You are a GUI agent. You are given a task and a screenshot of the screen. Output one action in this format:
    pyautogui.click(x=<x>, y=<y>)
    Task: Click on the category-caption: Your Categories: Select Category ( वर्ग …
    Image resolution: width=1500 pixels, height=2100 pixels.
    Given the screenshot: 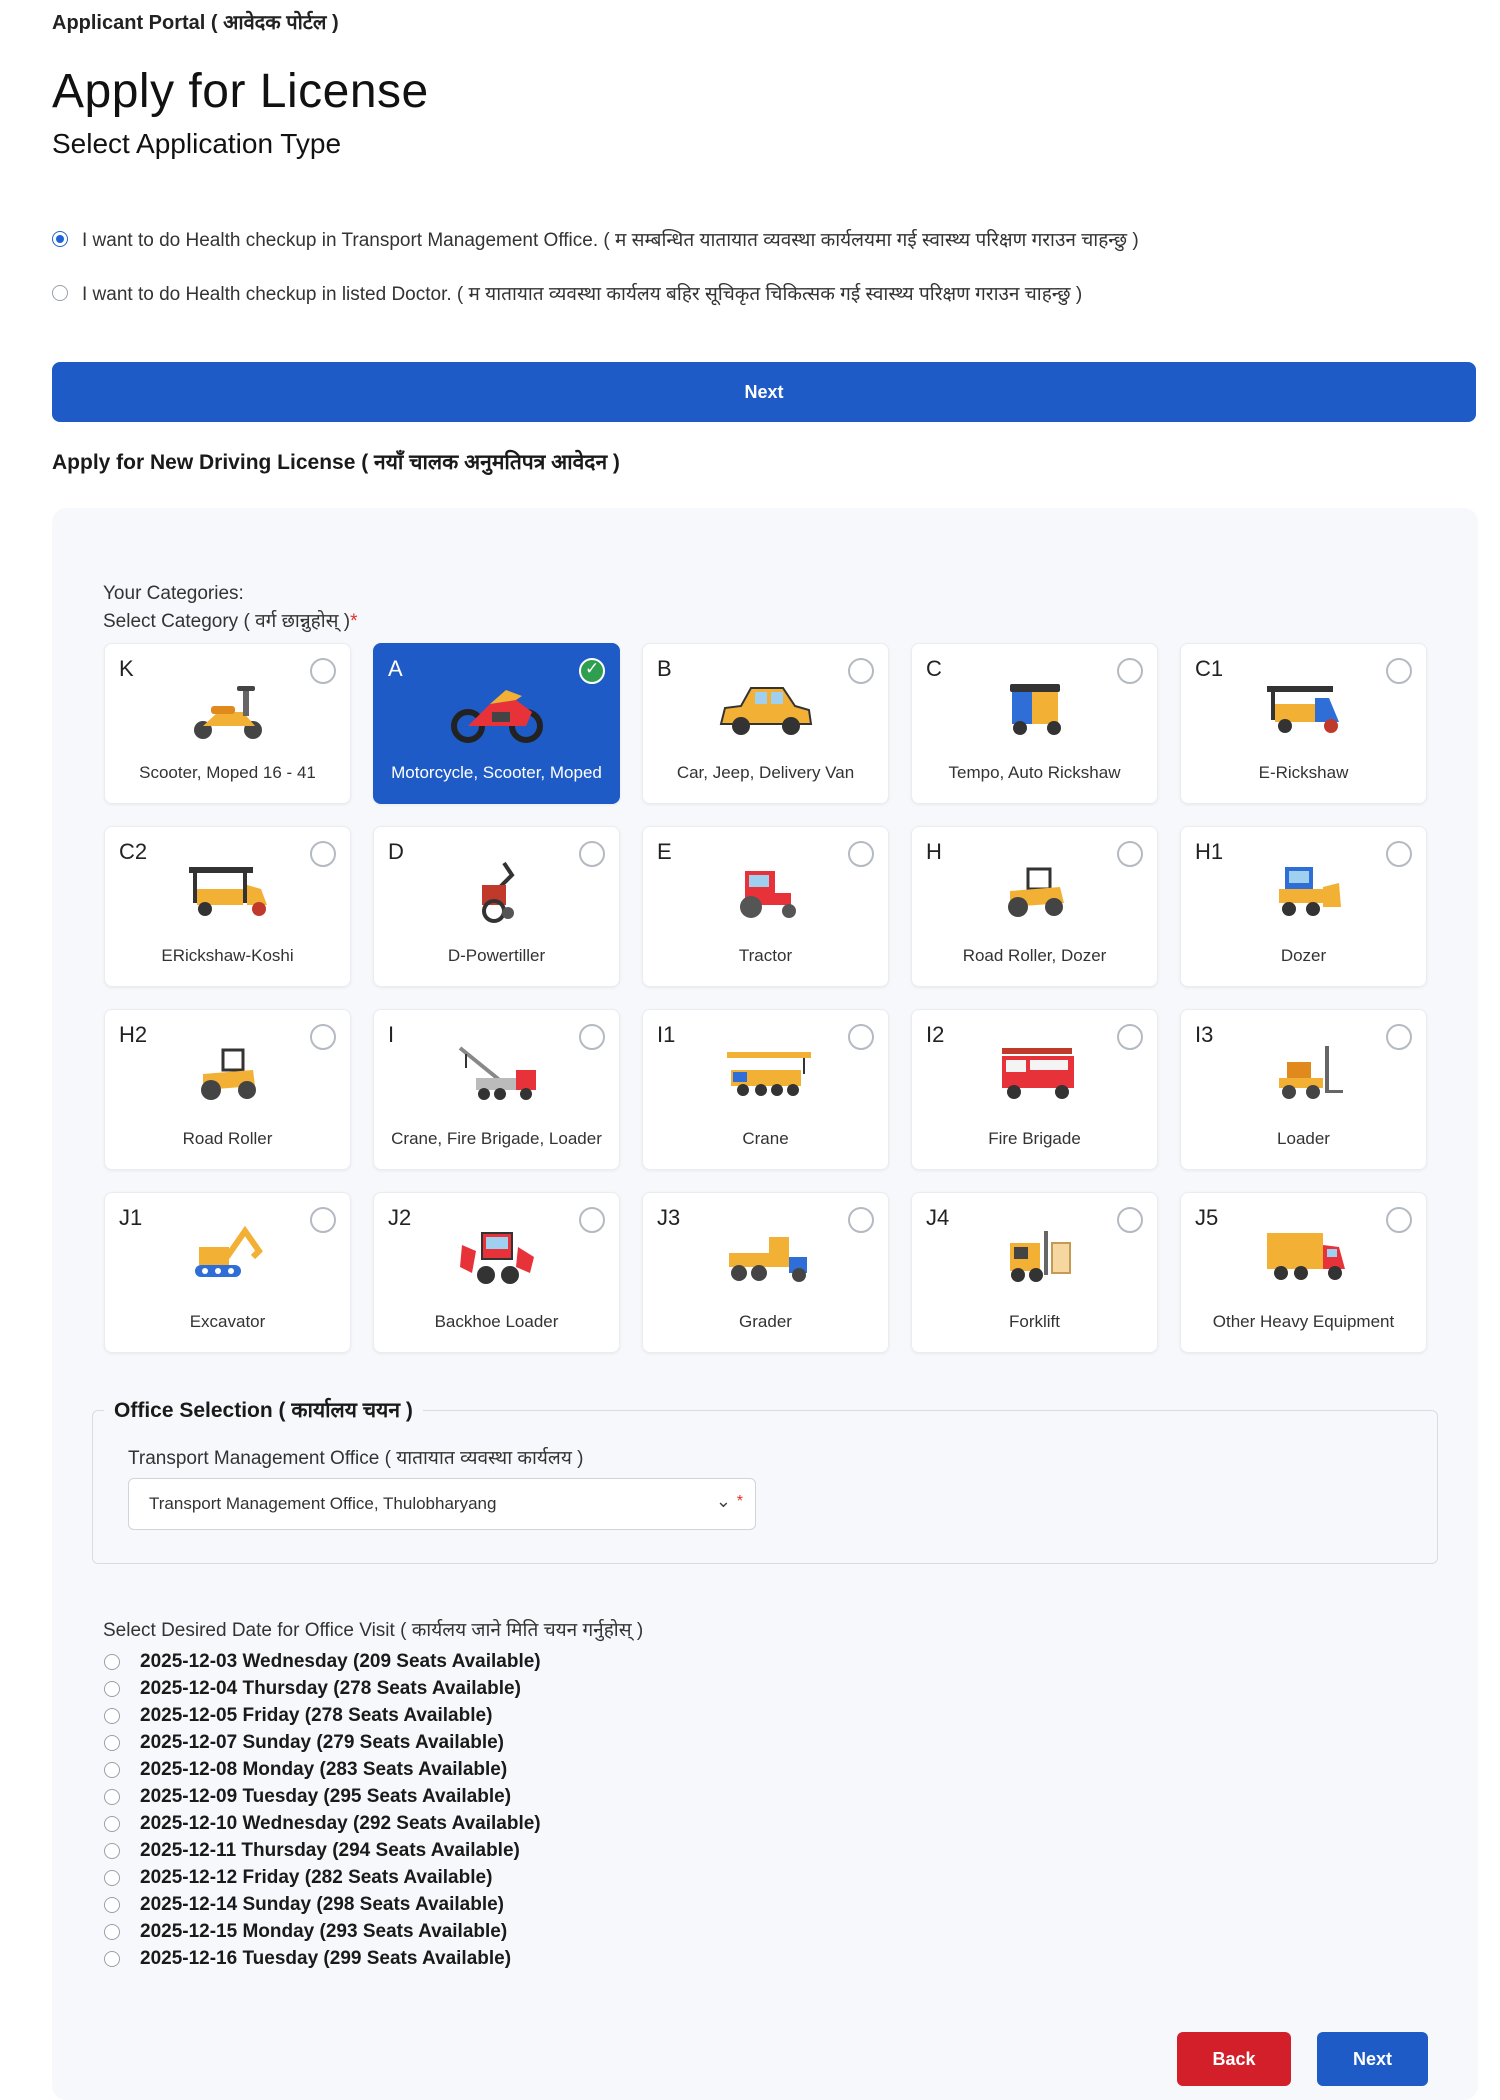 What is the action you would take?
    pyautogui.click(x=230, y=608)
    